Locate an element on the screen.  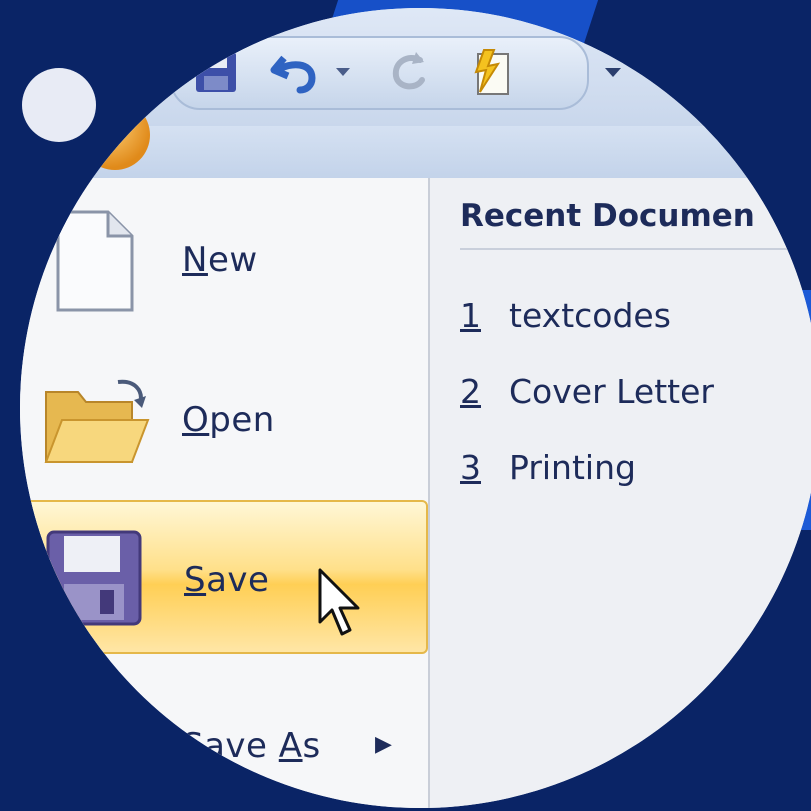
menu-item-save-as: Save As ▶ is located at coordinates (222, 733).